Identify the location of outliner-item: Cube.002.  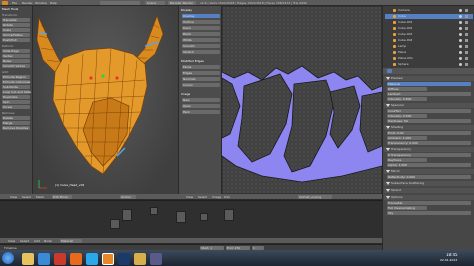
(429, 28).